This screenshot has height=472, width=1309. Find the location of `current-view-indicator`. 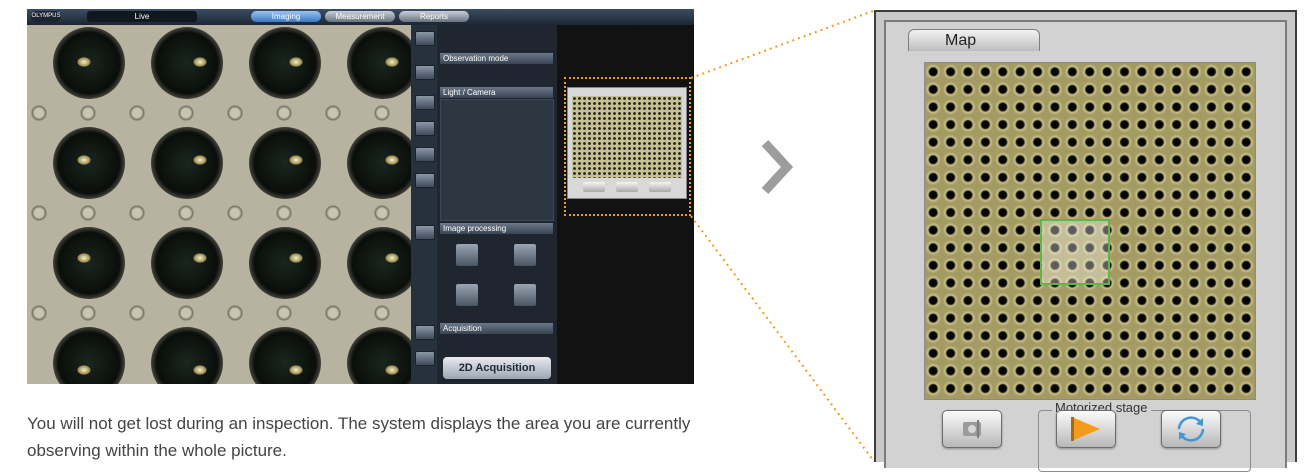

current-view-indicator is located at coordinates (1075, 252).